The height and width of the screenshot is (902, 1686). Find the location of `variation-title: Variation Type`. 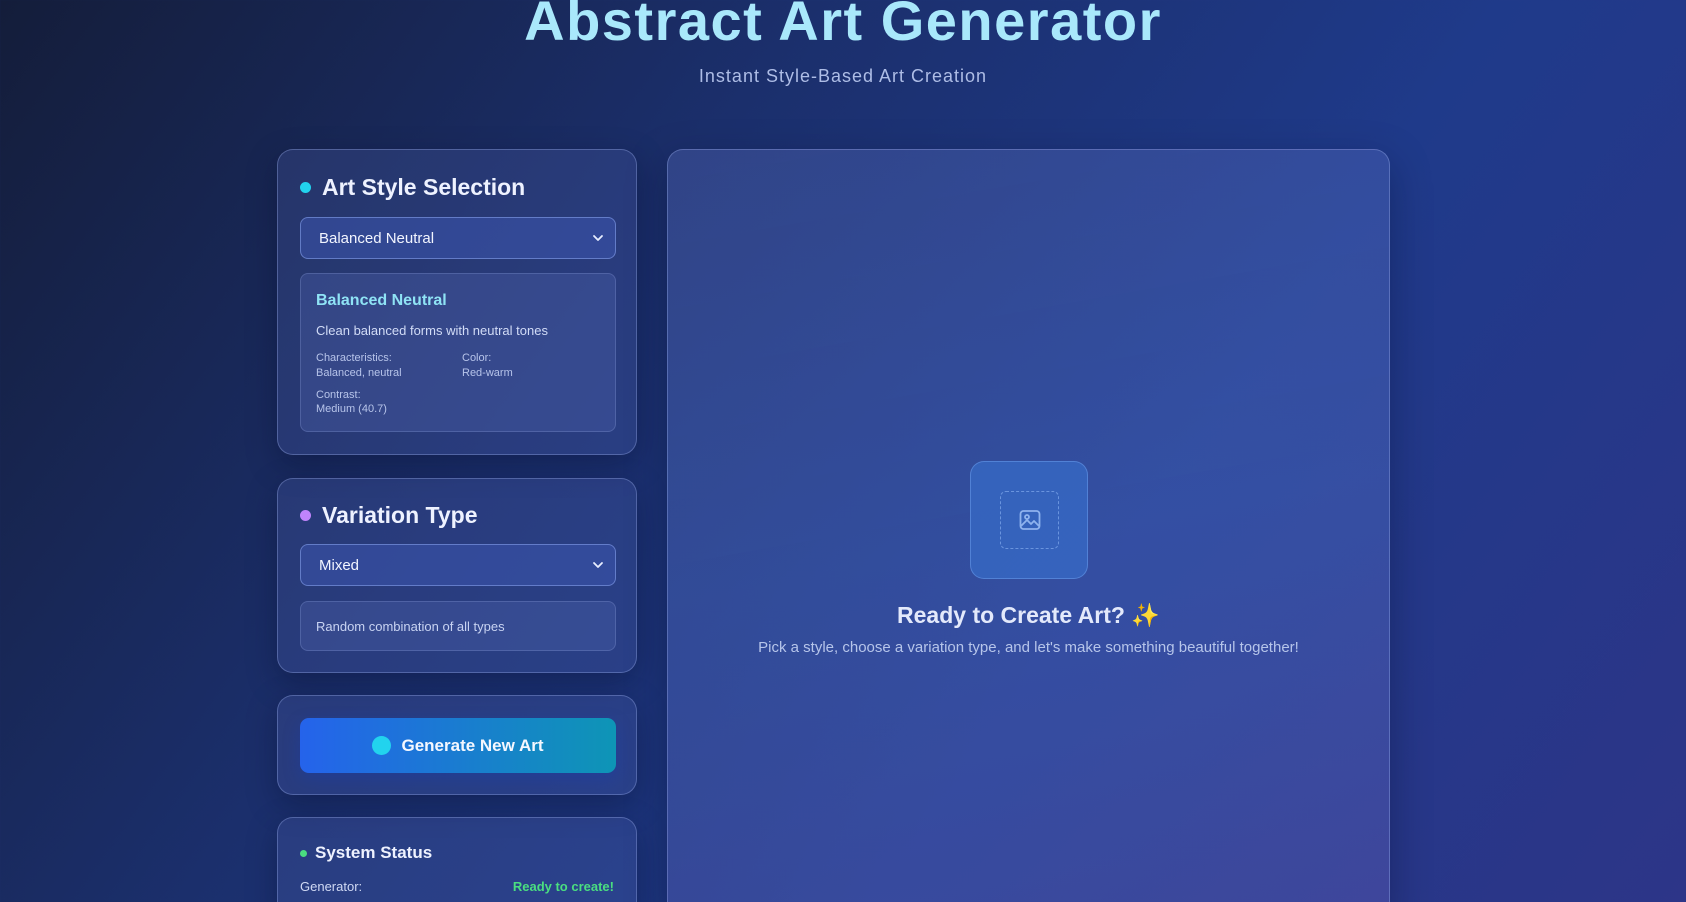

variation-title: Variation Type is located at coordinates (400, 515).